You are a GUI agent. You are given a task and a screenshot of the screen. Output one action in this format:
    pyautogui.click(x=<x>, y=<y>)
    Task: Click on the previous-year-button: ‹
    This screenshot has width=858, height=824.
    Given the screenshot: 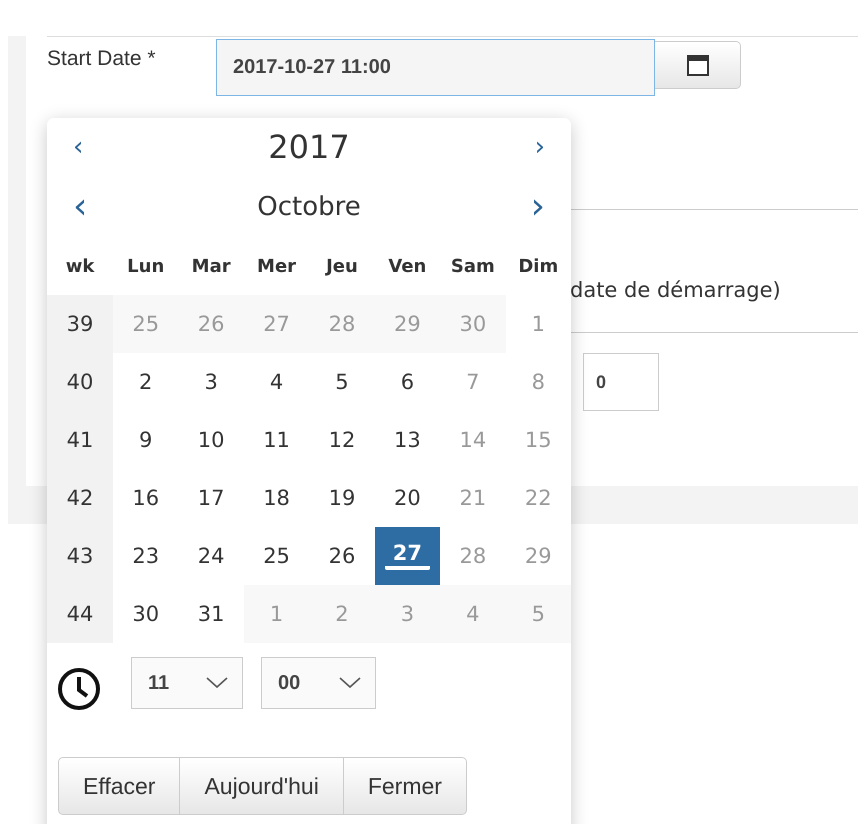 What is the action you would take?
    pyautogui.click(x=78, y=147)
    